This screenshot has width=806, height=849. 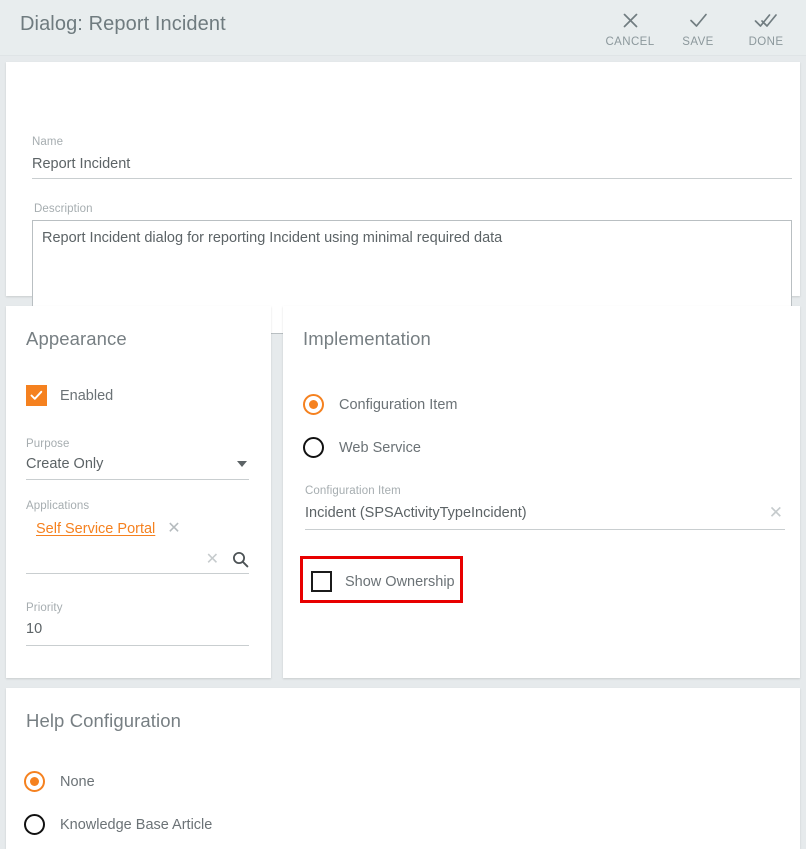 I want to click on radio-web-service: Web Service, so click(x=362, y=447).